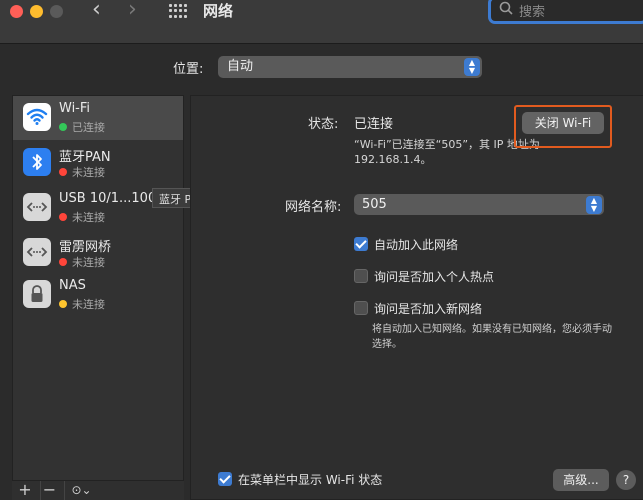 The width and height of the screenshot is (643, 500). I want to click on ask-hotspot-checkbox: 询问是否加入个人热点, so click(424, 276).